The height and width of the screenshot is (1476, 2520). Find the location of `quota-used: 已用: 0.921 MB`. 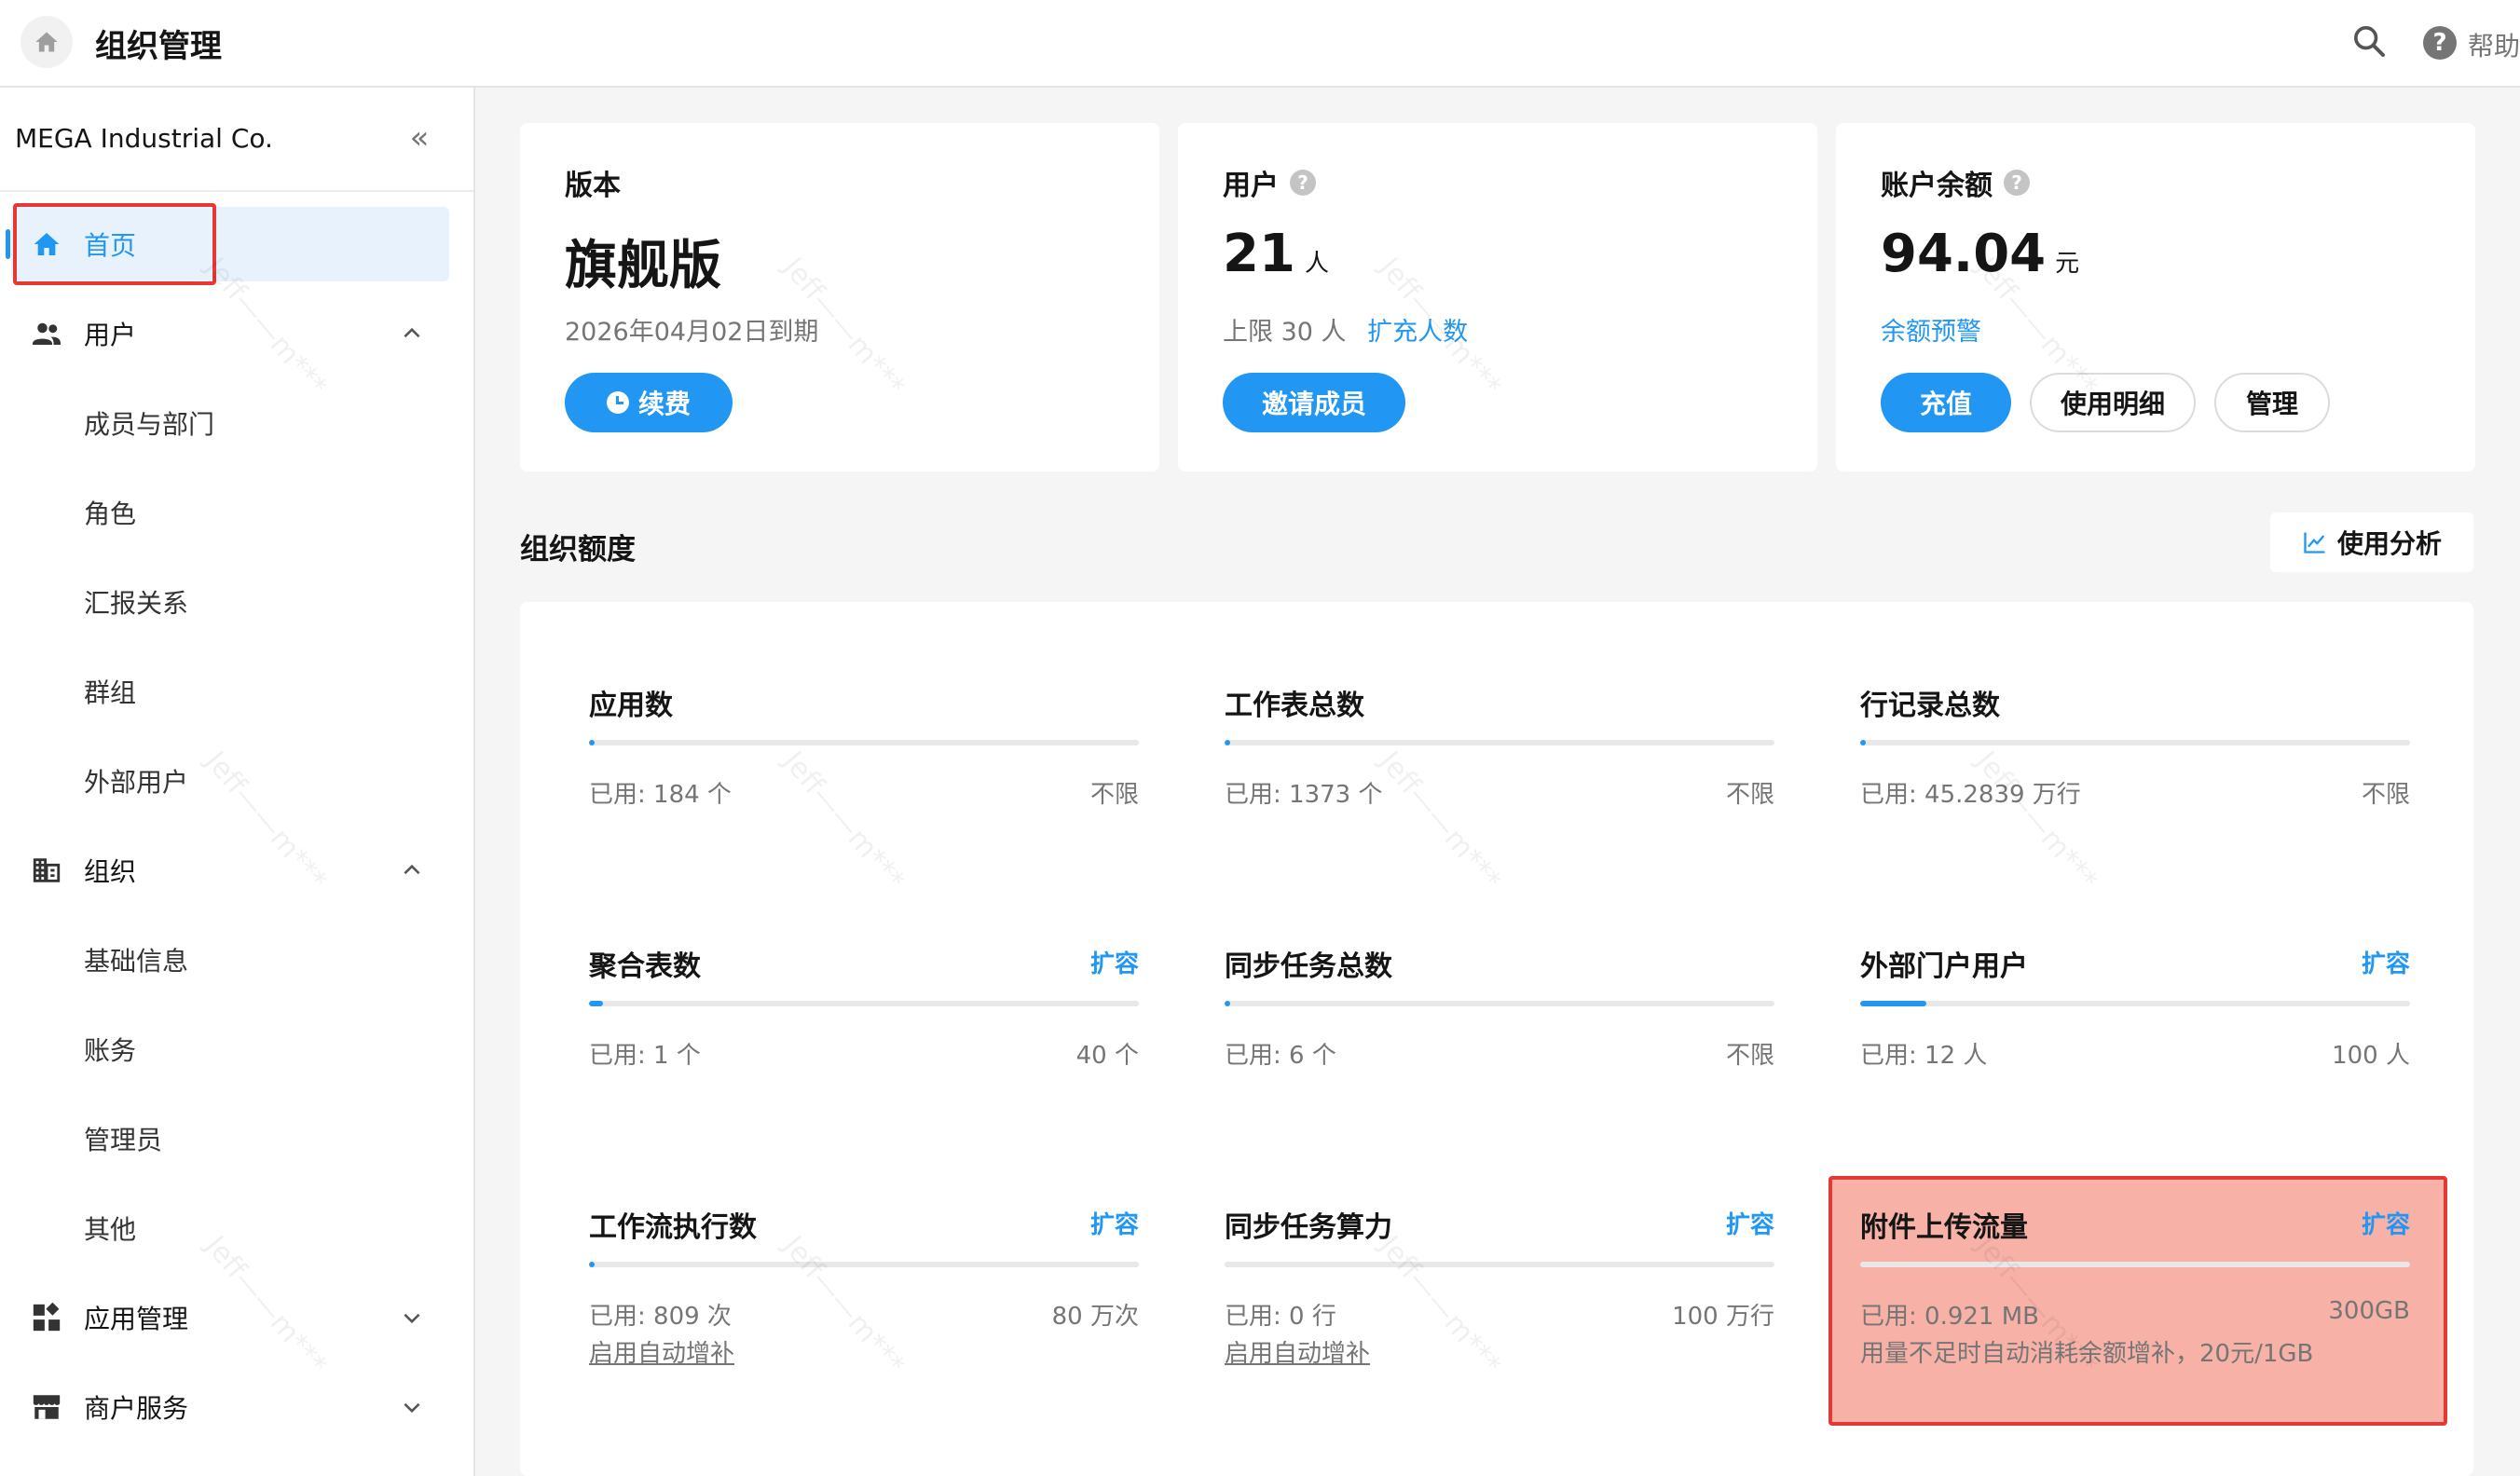

quota-used: 已用: 0.921 MB is located at coordinates (1949, 1317).